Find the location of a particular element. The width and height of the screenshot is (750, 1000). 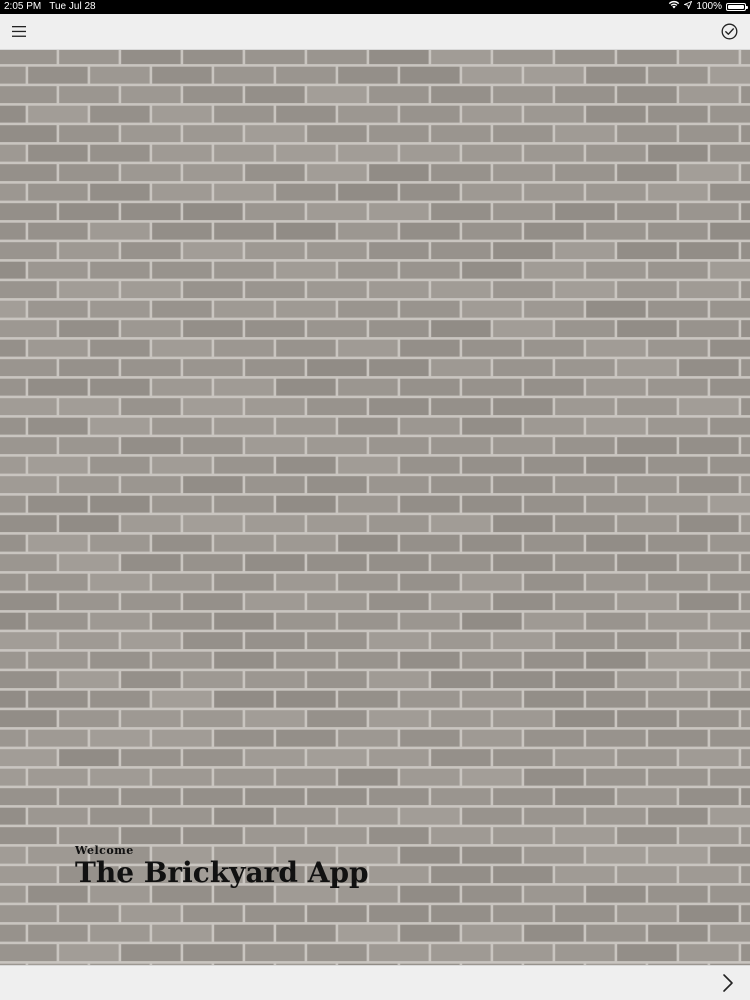

app-title: The Brickyard App is located at coordinates (222, 872).